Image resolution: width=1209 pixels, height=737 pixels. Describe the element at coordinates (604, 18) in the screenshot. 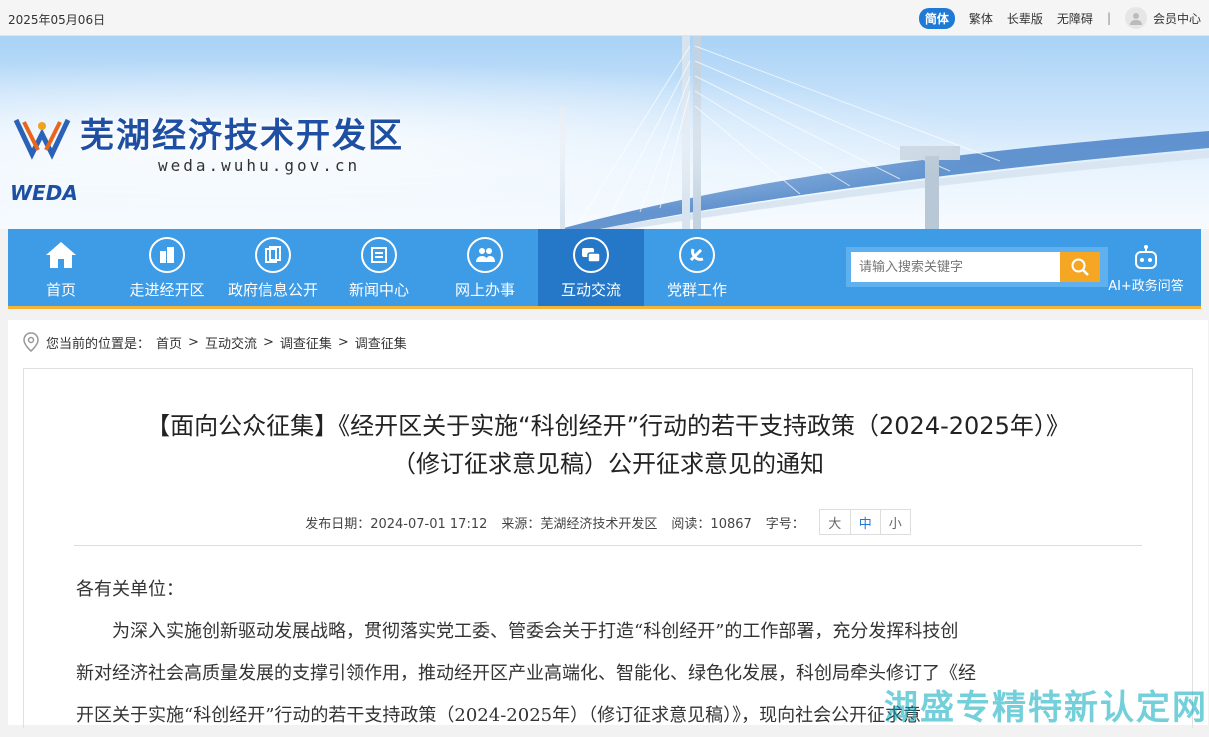

I see `top-bar: 2025年05月06日 简体 繁体 长辈版 无障碍 | 会员中心` at that location.